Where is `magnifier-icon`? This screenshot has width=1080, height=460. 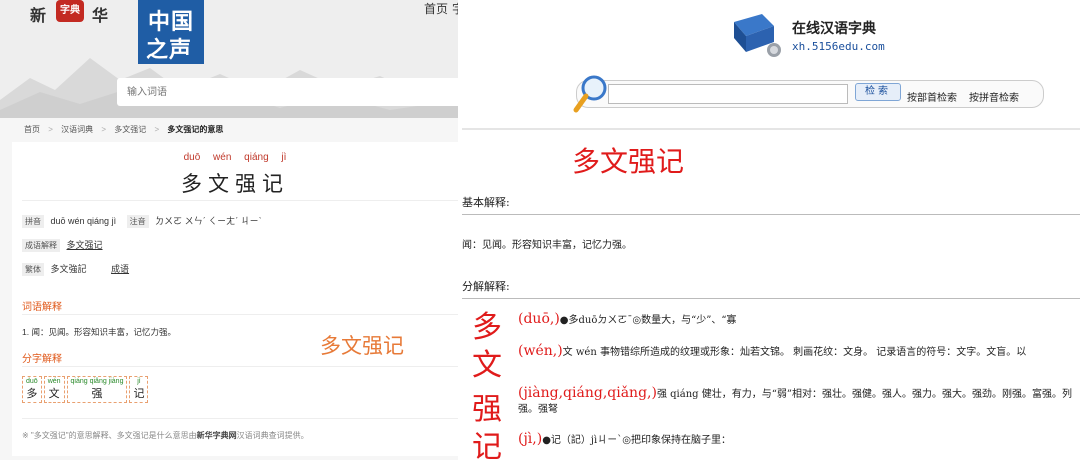 magnifier-icon is located at coordinates (590, 94).